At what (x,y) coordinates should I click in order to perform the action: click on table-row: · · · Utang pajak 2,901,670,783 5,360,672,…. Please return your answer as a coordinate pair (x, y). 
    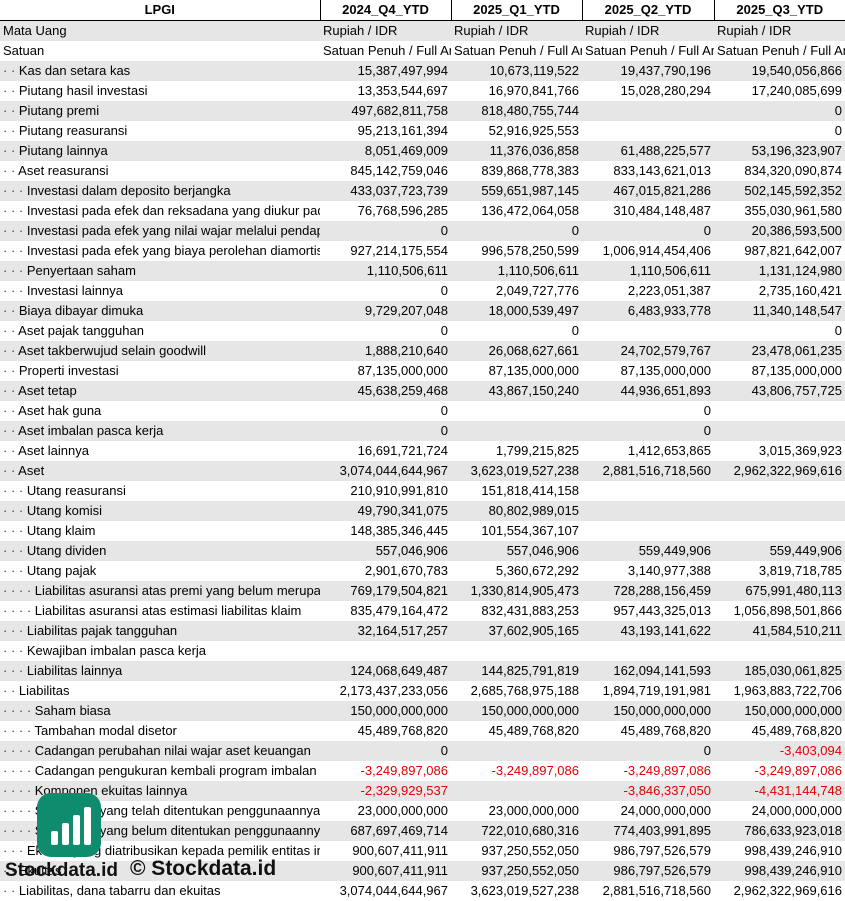
    Looking at the image, I should click on (422, 571).